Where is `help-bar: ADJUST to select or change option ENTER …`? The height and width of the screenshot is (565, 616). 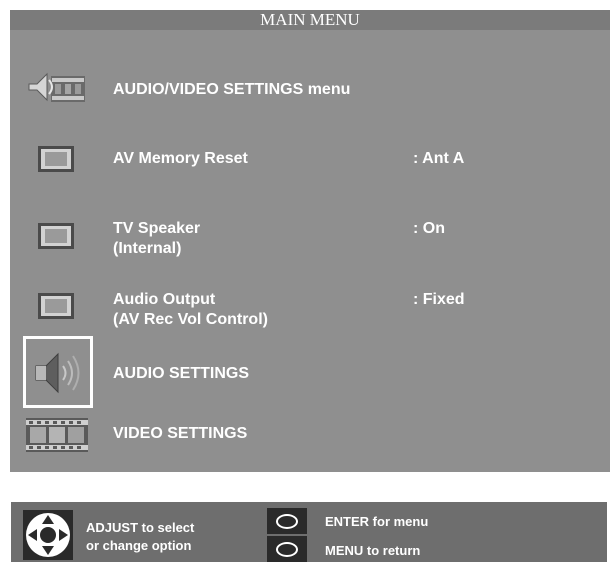 help-bar: ADJUST to select or change option ENTER … is located at coordinates (309, 532).